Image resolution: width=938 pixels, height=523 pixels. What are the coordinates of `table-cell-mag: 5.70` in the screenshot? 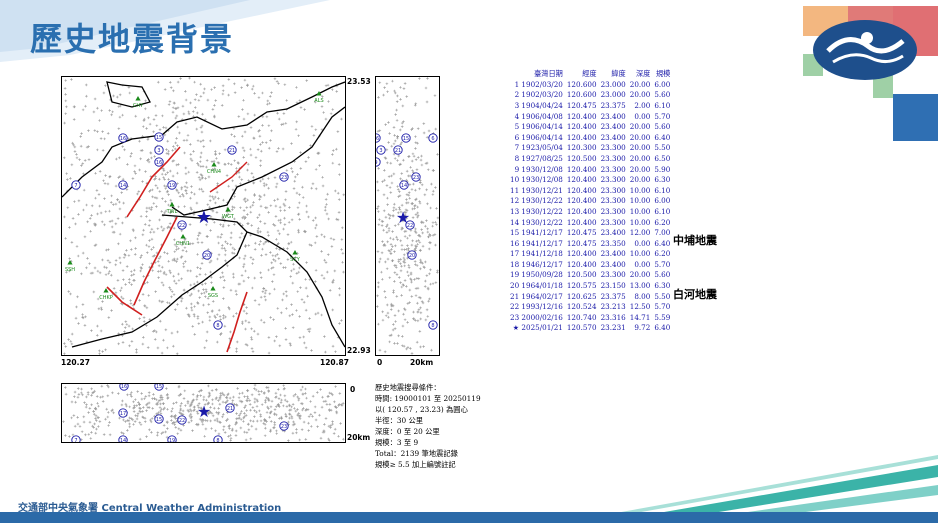 It's located at (662, 116).